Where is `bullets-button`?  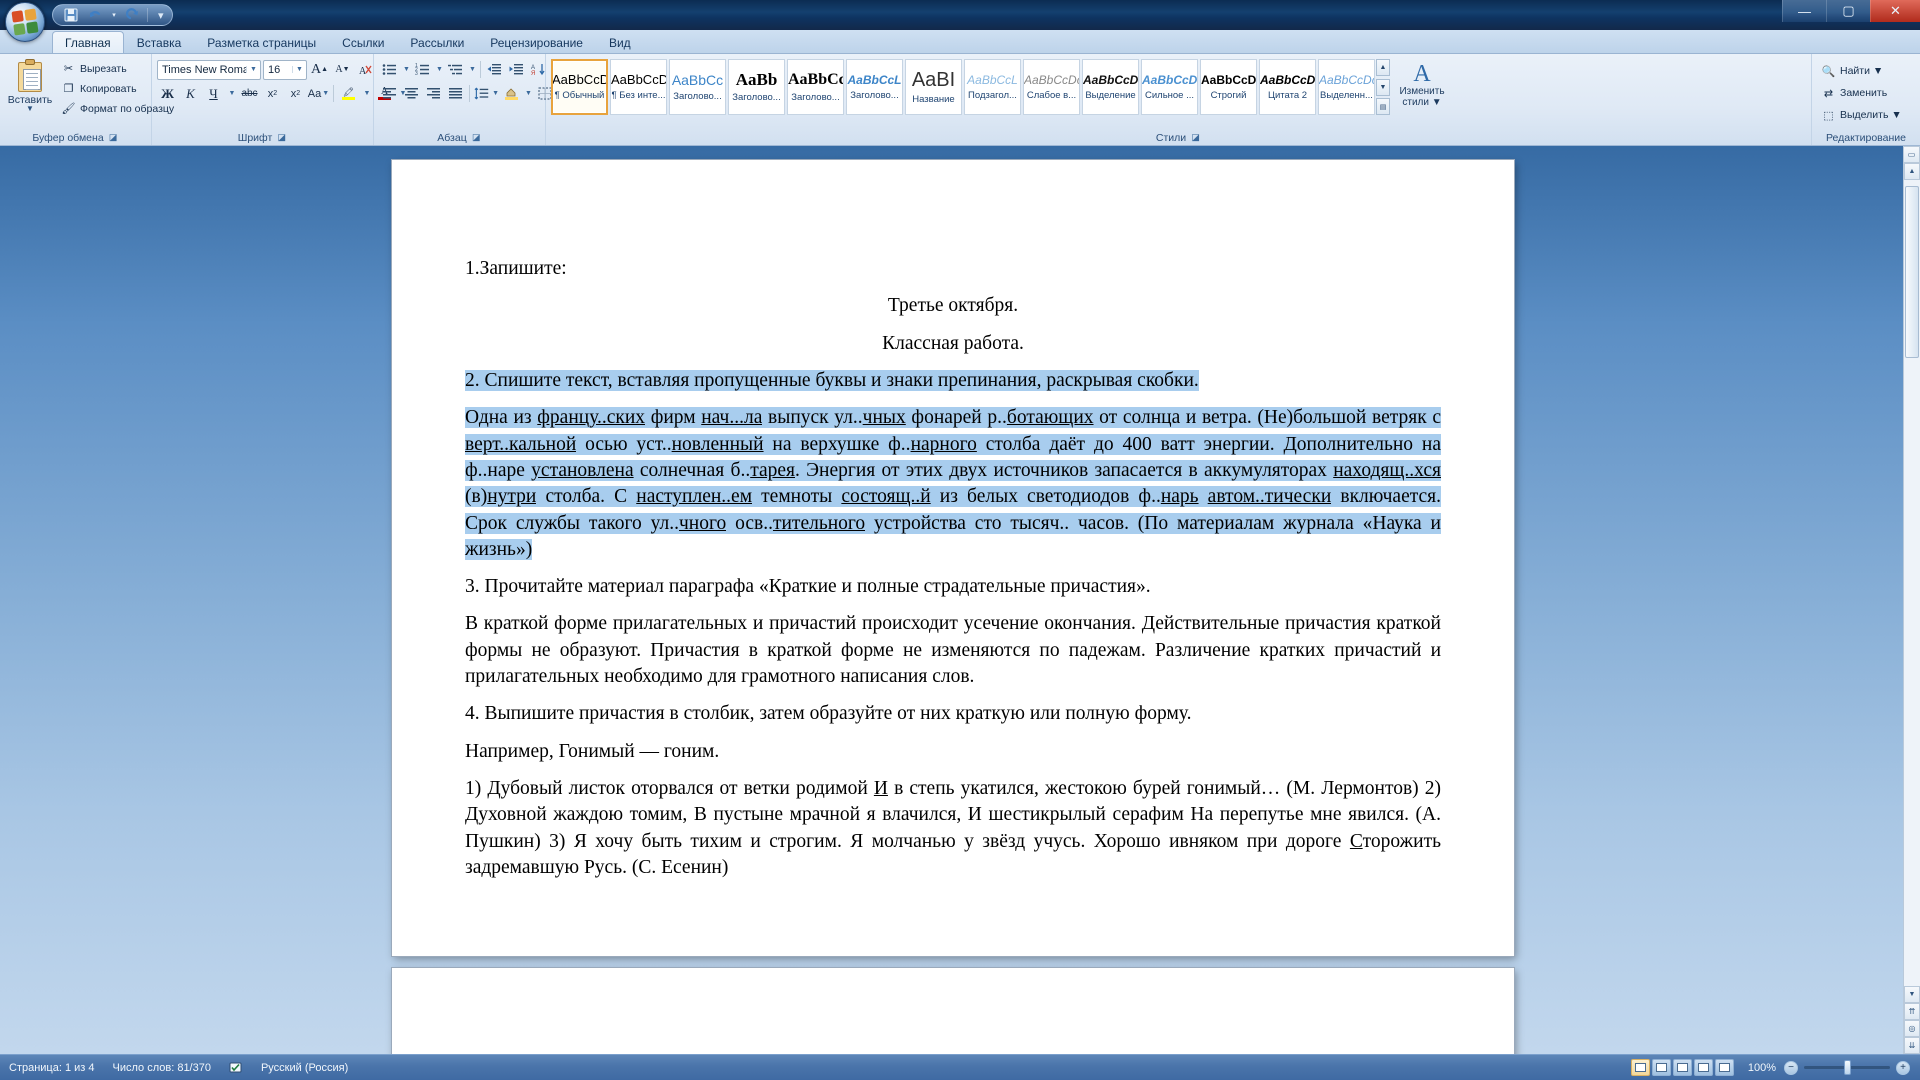
bullets-button is located at coordinates (389, 69).